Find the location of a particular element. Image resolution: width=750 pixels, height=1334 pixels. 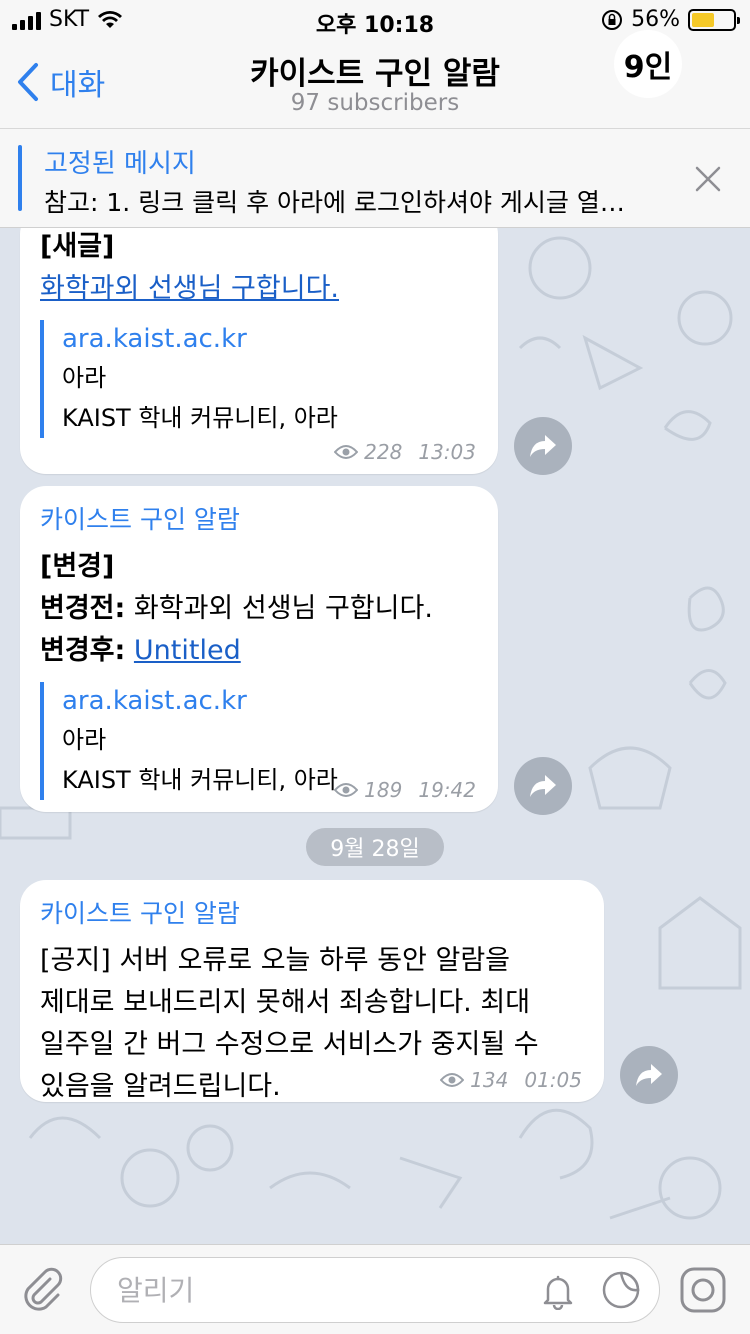

change-after: 변경후: Untitled is located at coordinates (258, 651).